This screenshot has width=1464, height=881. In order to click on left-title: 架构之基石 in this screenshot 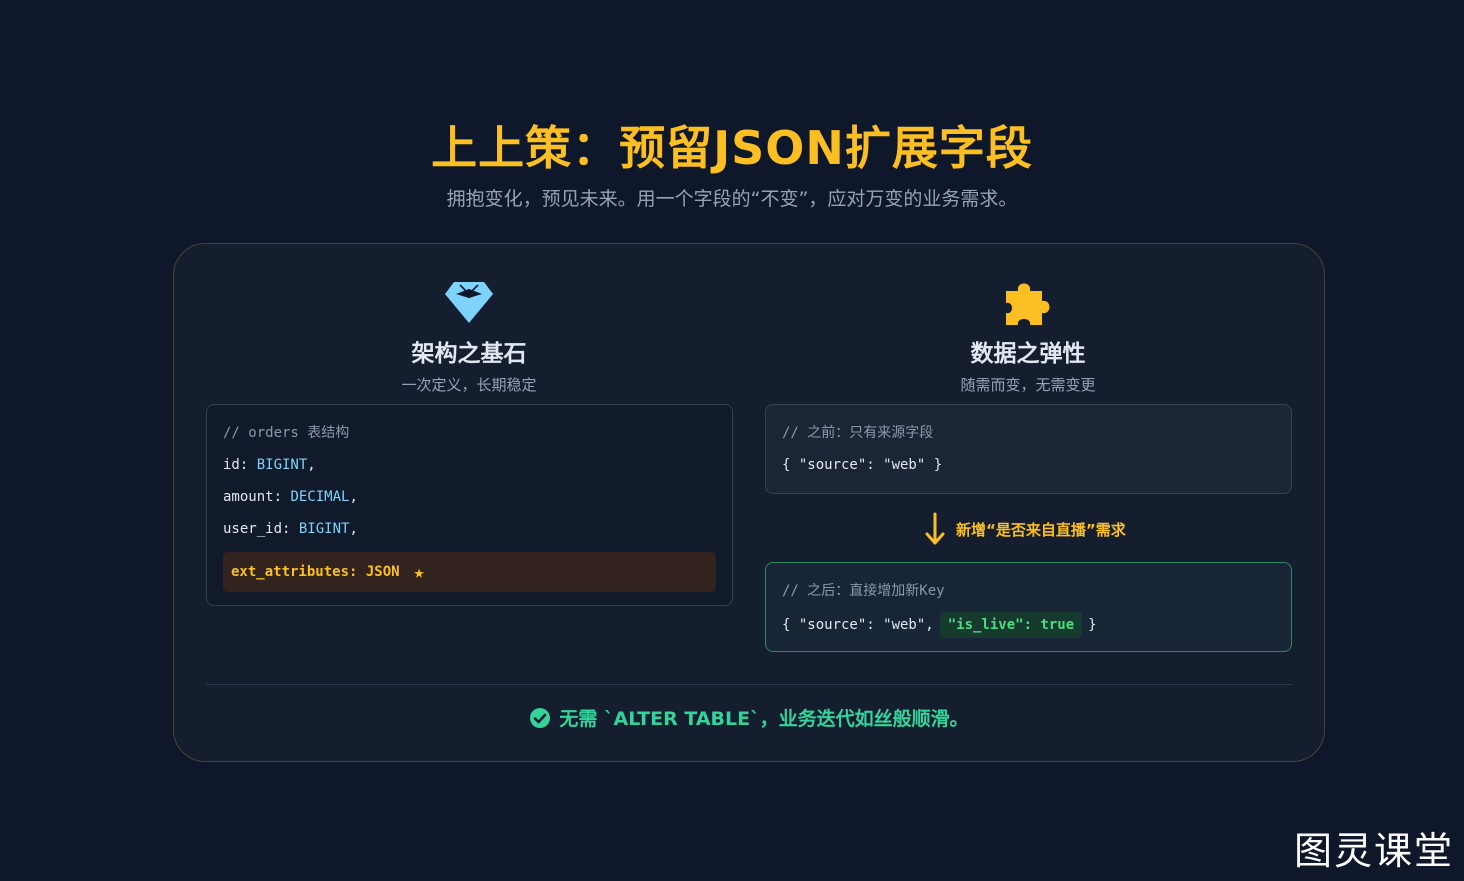, I will do `click(469, 354)`.